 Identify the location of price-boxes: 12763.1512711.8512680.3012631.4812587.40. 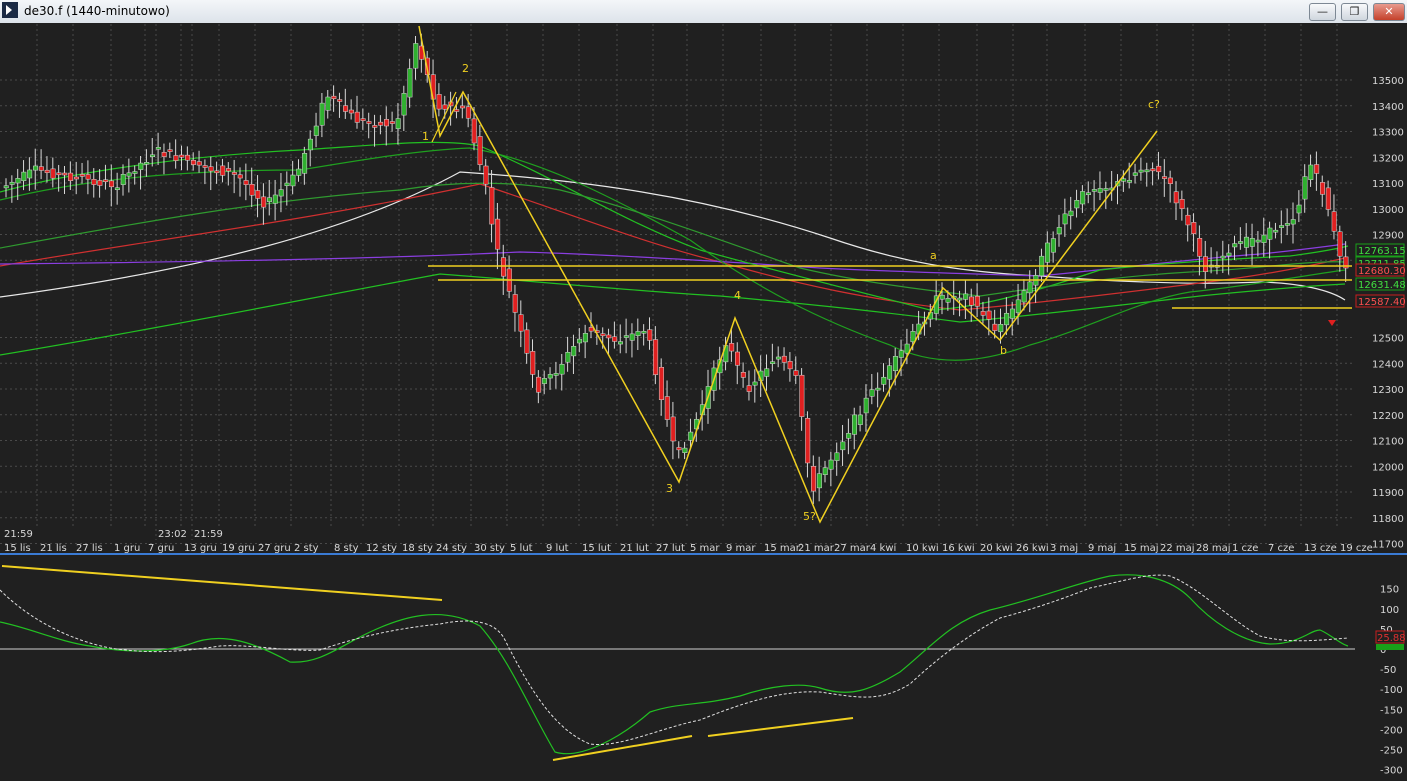
(1380, 275).